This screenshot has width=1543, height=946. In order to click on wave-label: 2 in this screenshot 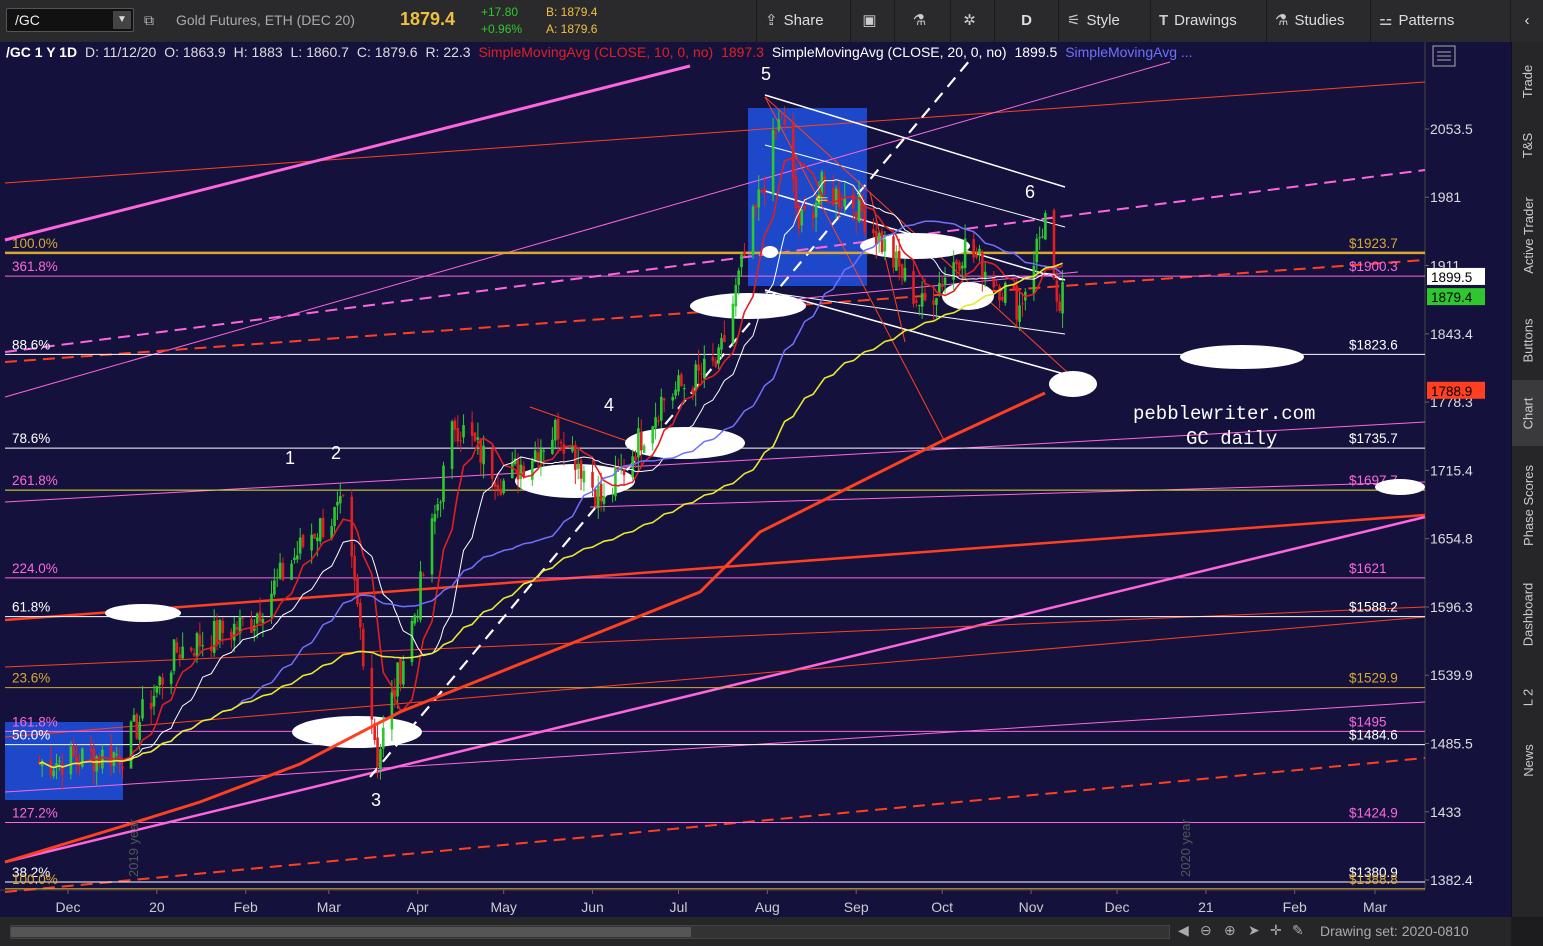, I will do `click(336, 453)`.